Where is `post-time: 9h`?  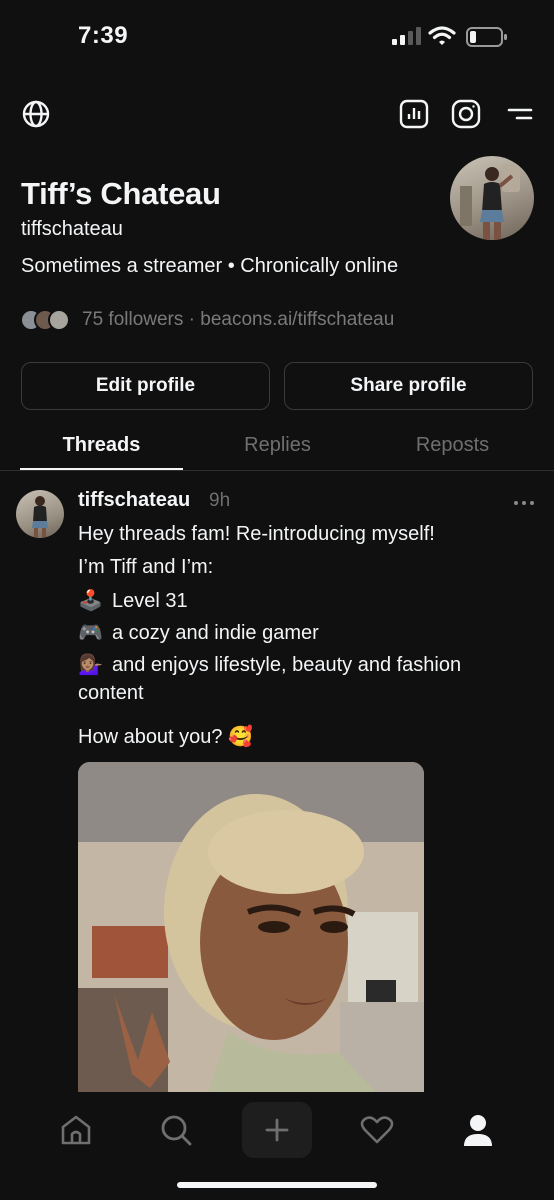 post-time: 9h is located at coordinates (220, 500).